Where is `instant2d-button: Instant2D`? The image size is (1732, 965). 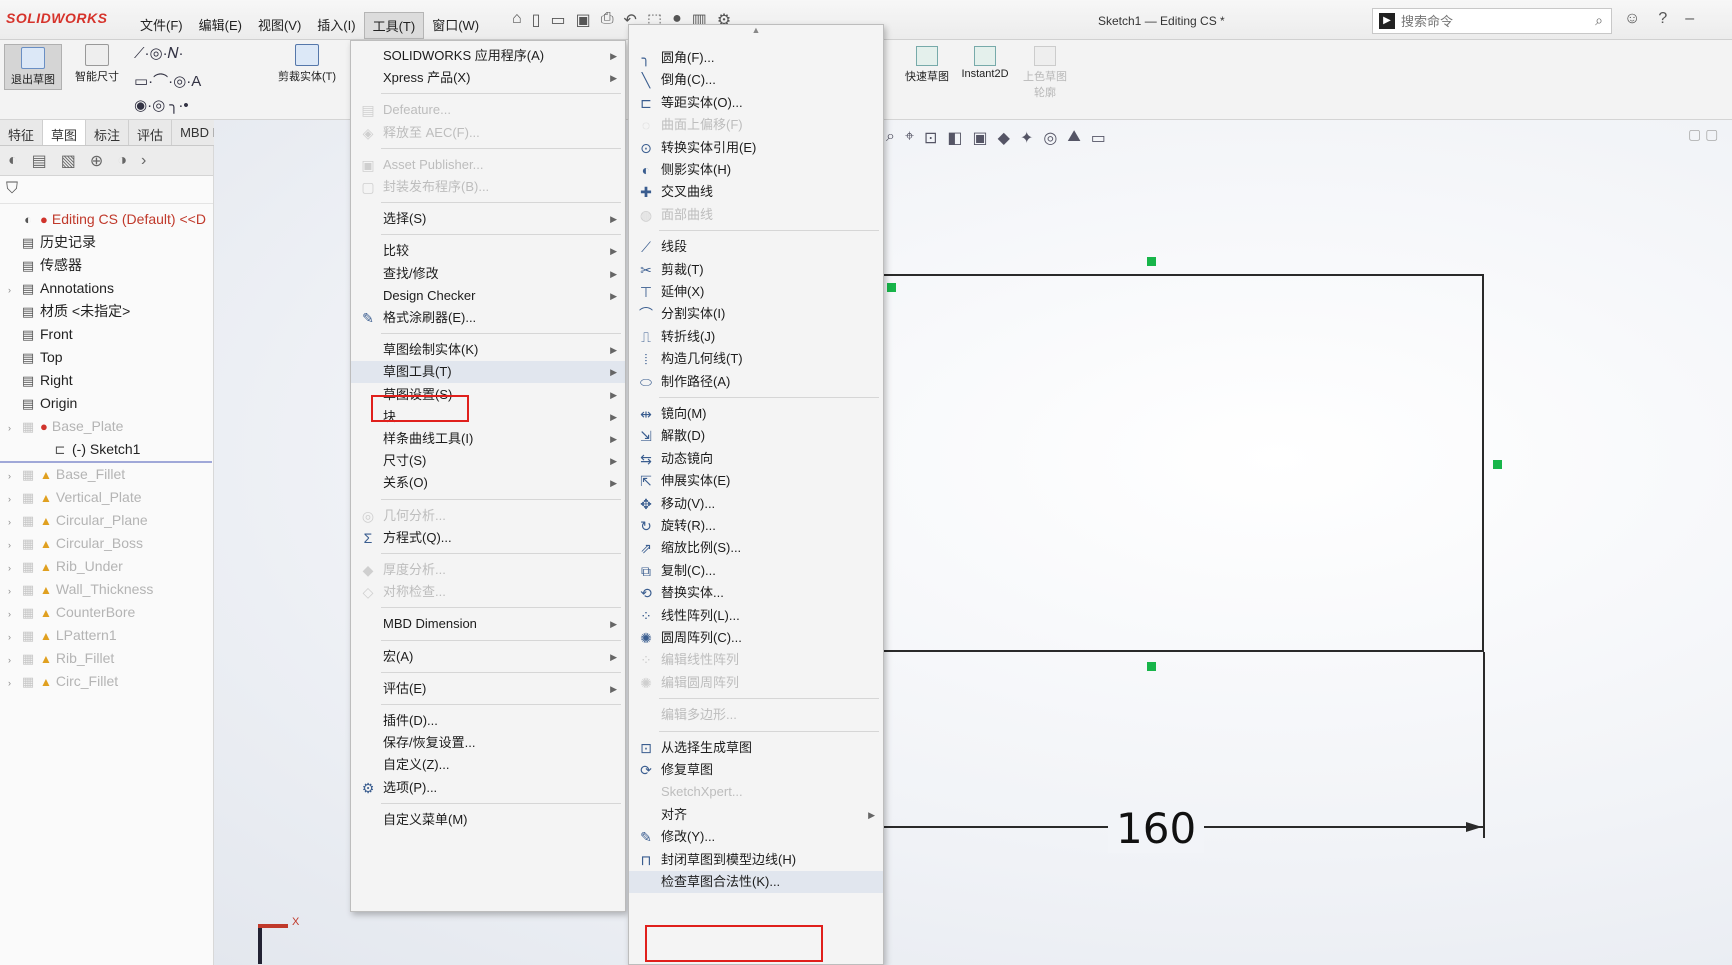
instant2d-button: Instant2D is located at coordinates (985, 63).